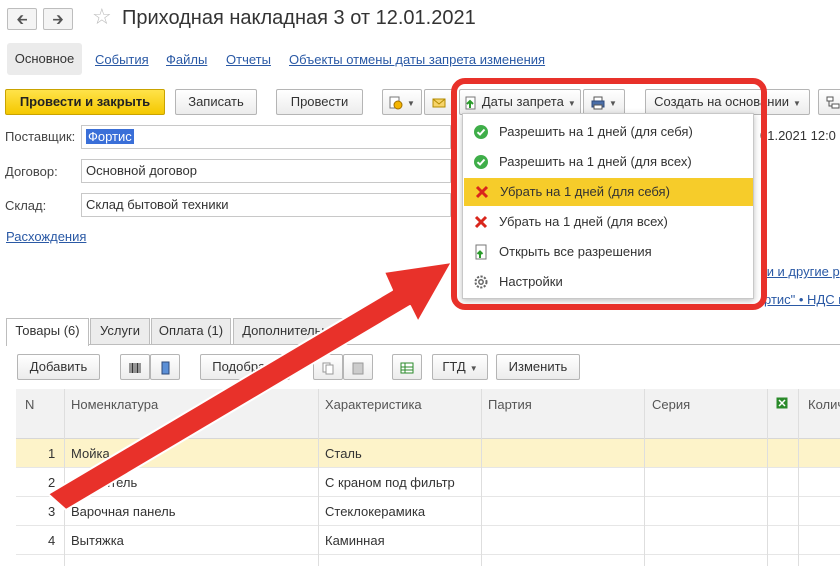 Image resolution: width=840 pixels, height=566 pixels. I want to click on document-icon, so click(481, 252).